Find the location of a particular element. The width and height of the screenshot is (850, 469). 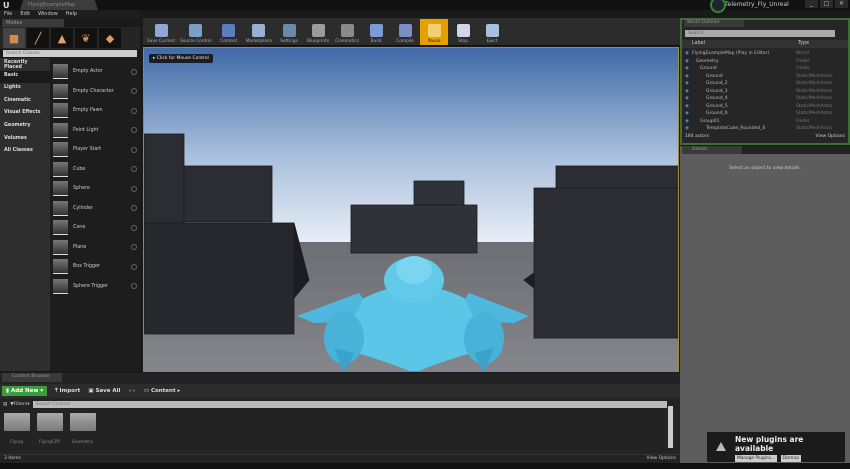

place-item: Sphere is located at coordinates (95, 189).